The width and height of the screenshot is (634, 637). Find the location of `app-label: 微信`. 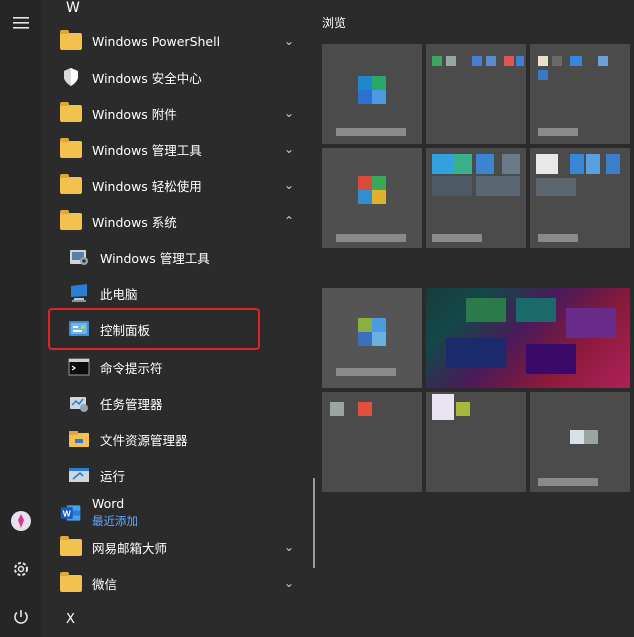

app-label: 微信 is located at coordinates (105, 584).